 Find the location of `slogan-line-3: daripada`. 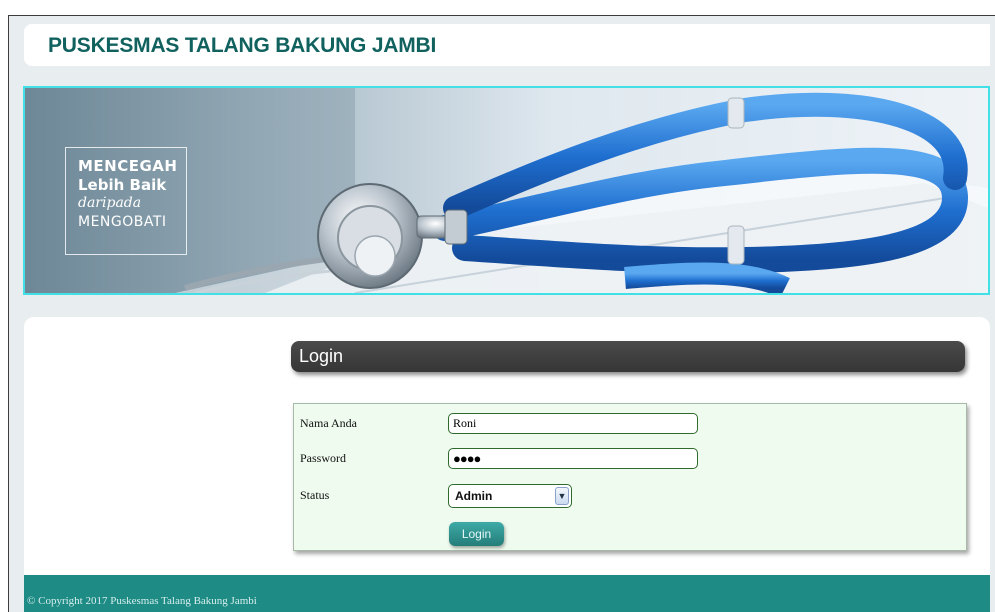

slogan-line-3: daripada is located at coordinates (110, 203).